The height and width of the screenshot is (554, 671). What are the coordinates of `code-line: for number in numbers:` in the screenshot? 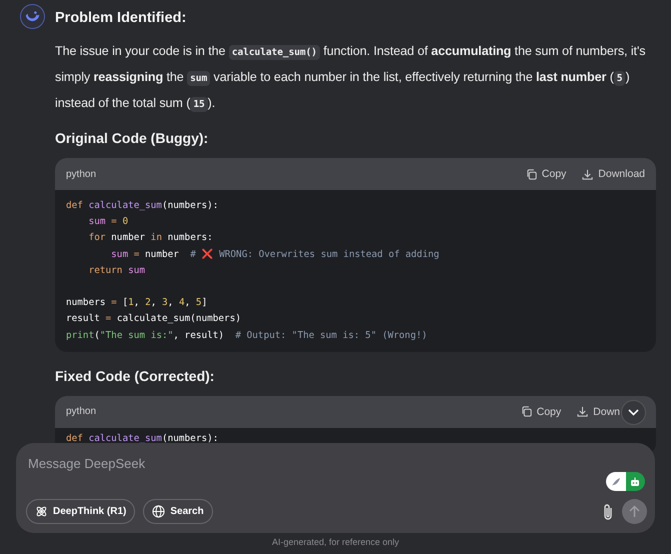 It's located at (151, 238).